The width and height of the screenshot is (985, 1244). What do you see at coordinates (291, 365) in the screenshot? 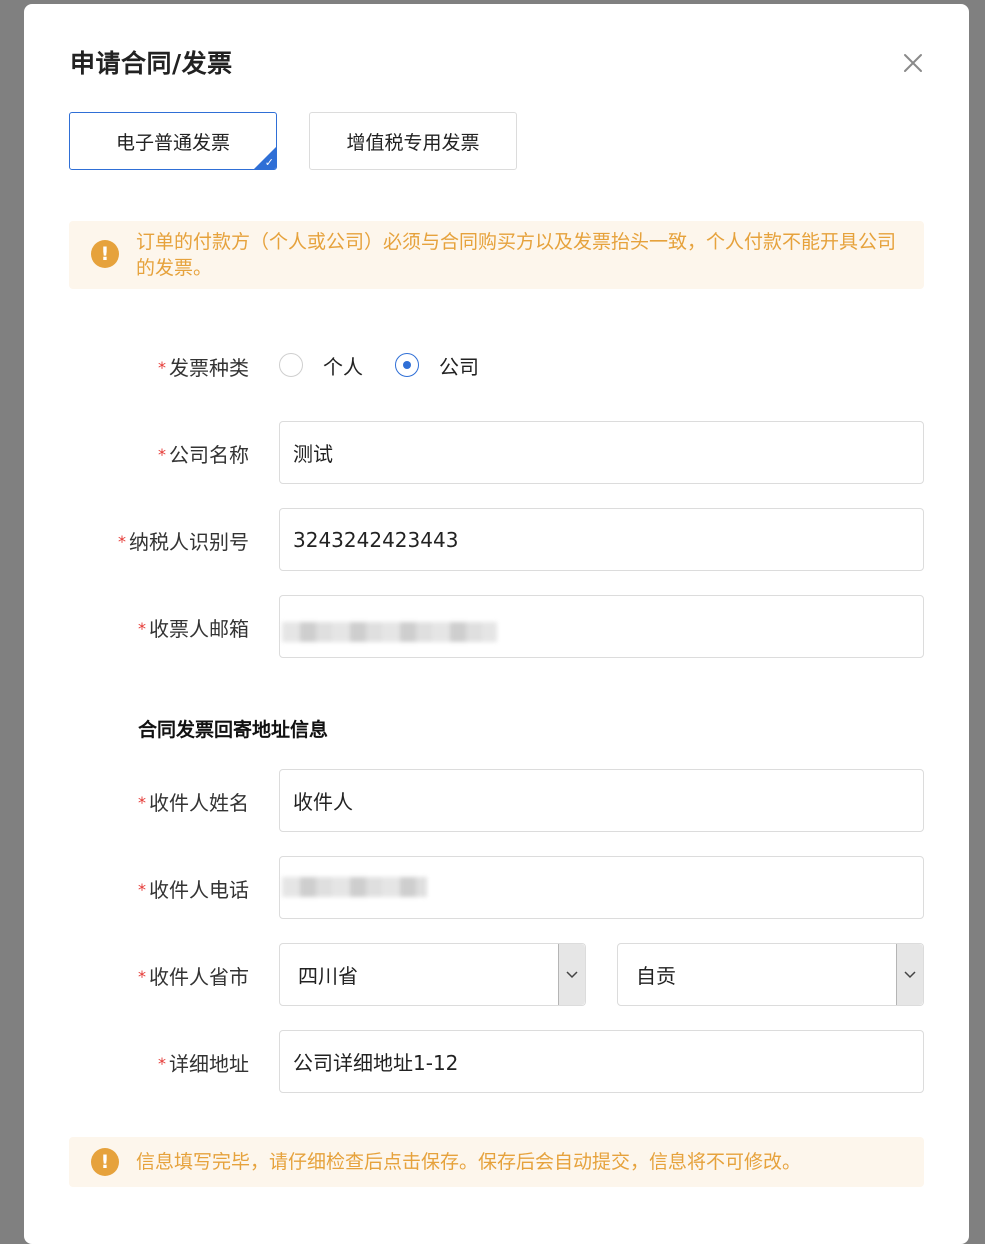
I see `radio-circle` at bounding box center [291, 365].